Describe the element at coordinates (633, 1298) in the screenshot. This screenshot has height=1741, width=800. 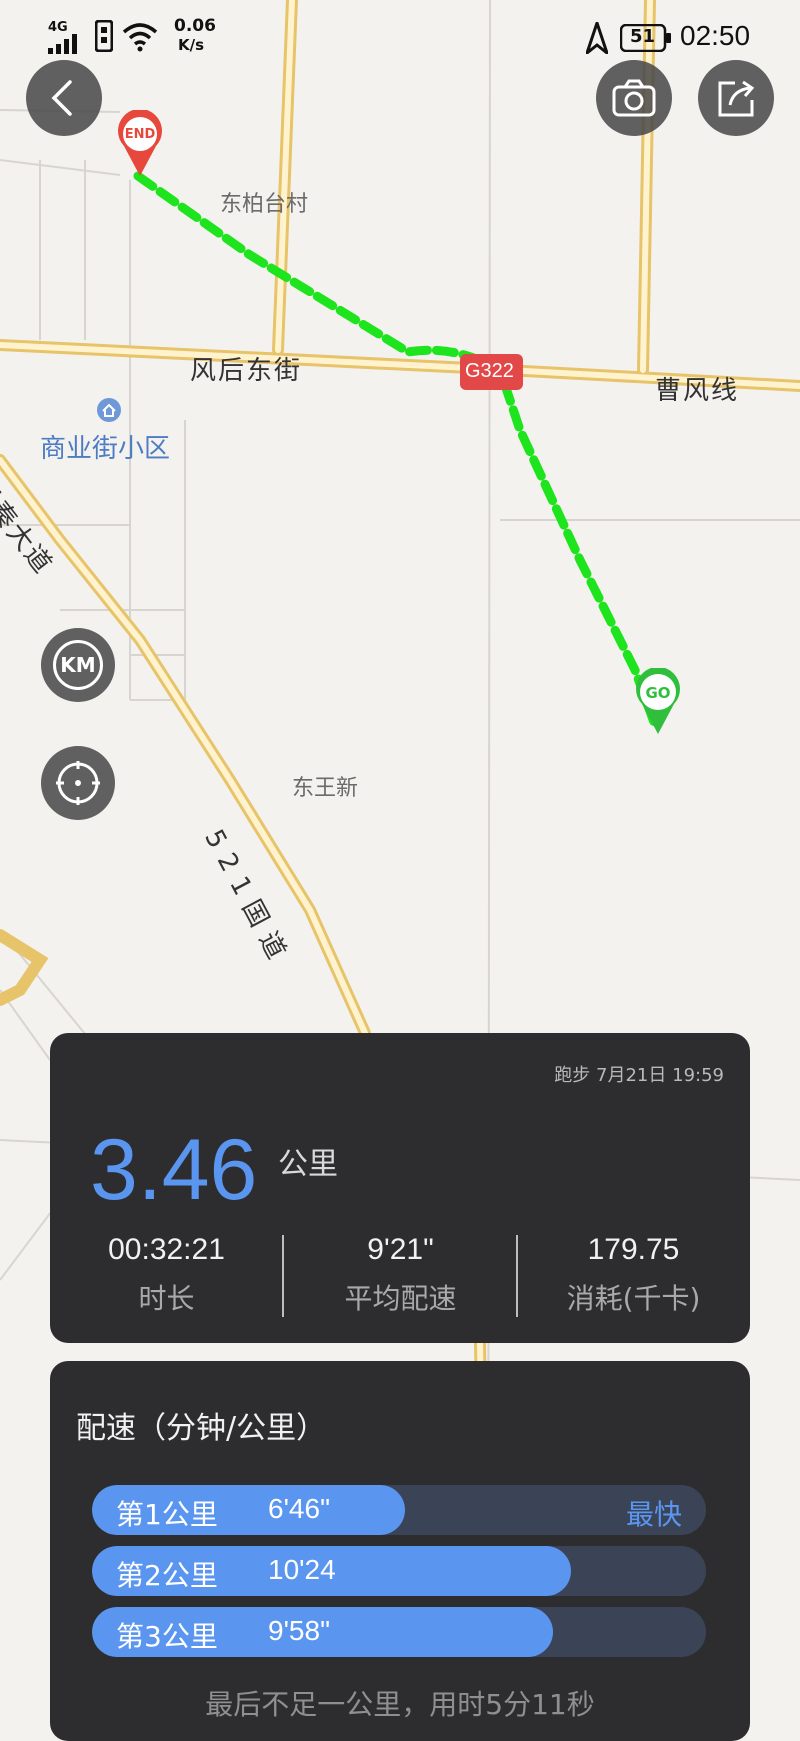
I see `stat-label: 消耗(千卡)` at that location.